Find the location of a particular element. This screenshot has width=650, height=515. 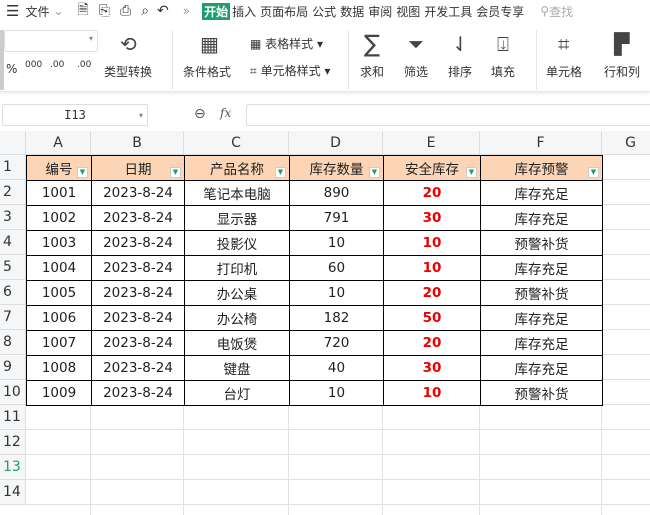

row-header-1: 1 is located at coordinates (13, 167).